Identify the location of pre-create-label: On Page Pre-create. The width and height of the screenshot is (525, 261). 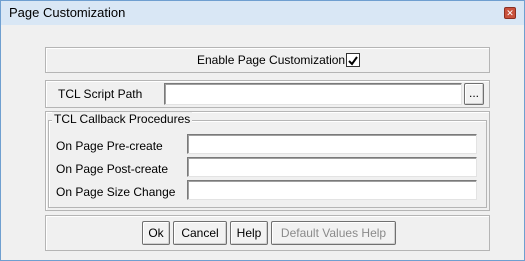
(109, 146).